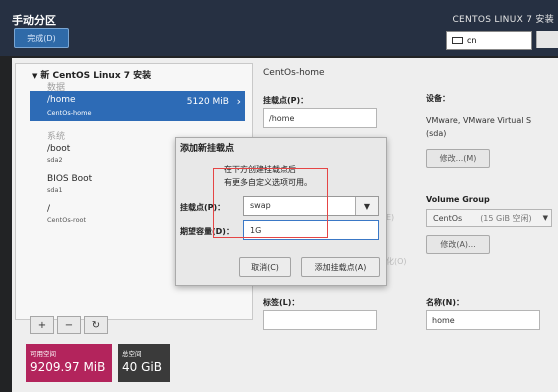 Image resolution: width=558 pixels, height=392 pixels. What do you see at coordinates (96, 325) in the screenshot?
I see `refresh-button: ↻` at bounding box center [96, 325].